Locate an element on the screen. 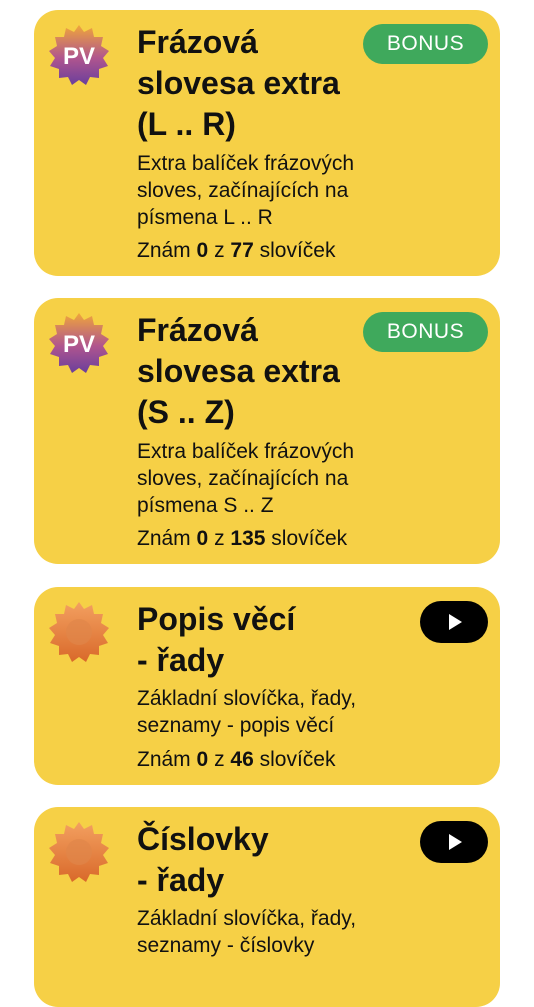  word-count: Znám 0 z 135 slovíček is located at coordinates (242, 538).